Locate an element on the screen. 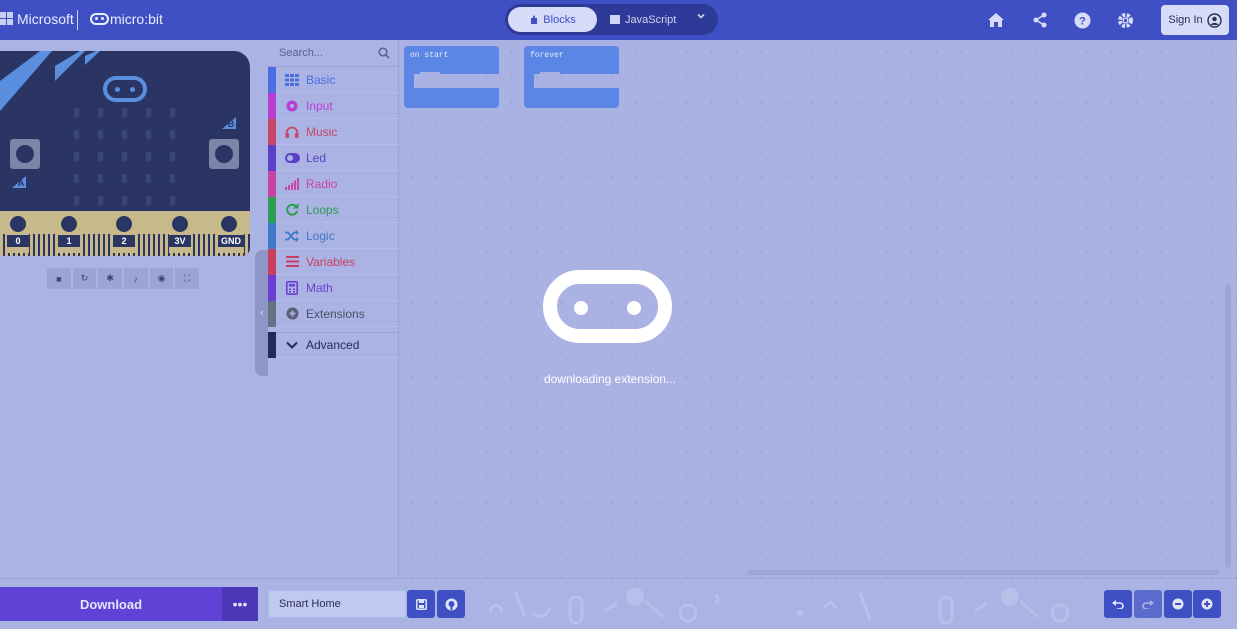 The width and height of the screenshot is (1237, 629). category-label: Extensions is located at coordinates (335, 313).